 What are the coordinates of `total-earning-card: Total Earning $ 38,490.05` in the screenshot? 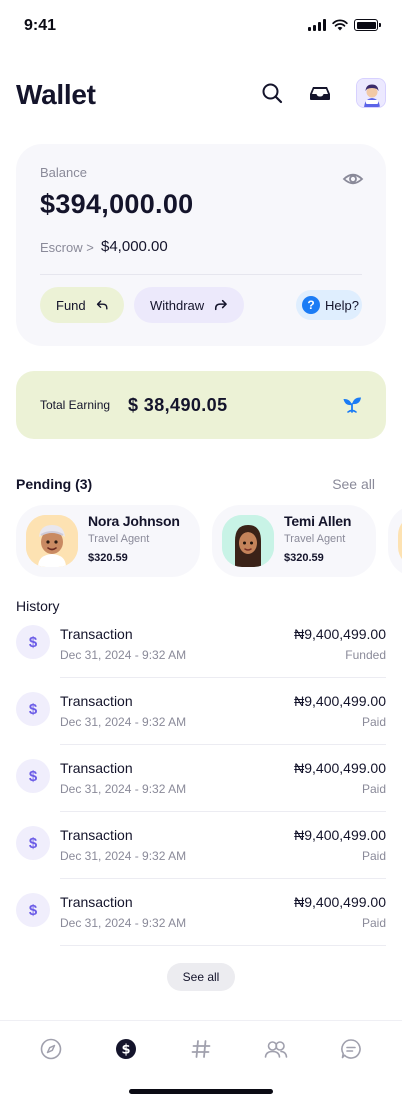 It's located at (201, 405).